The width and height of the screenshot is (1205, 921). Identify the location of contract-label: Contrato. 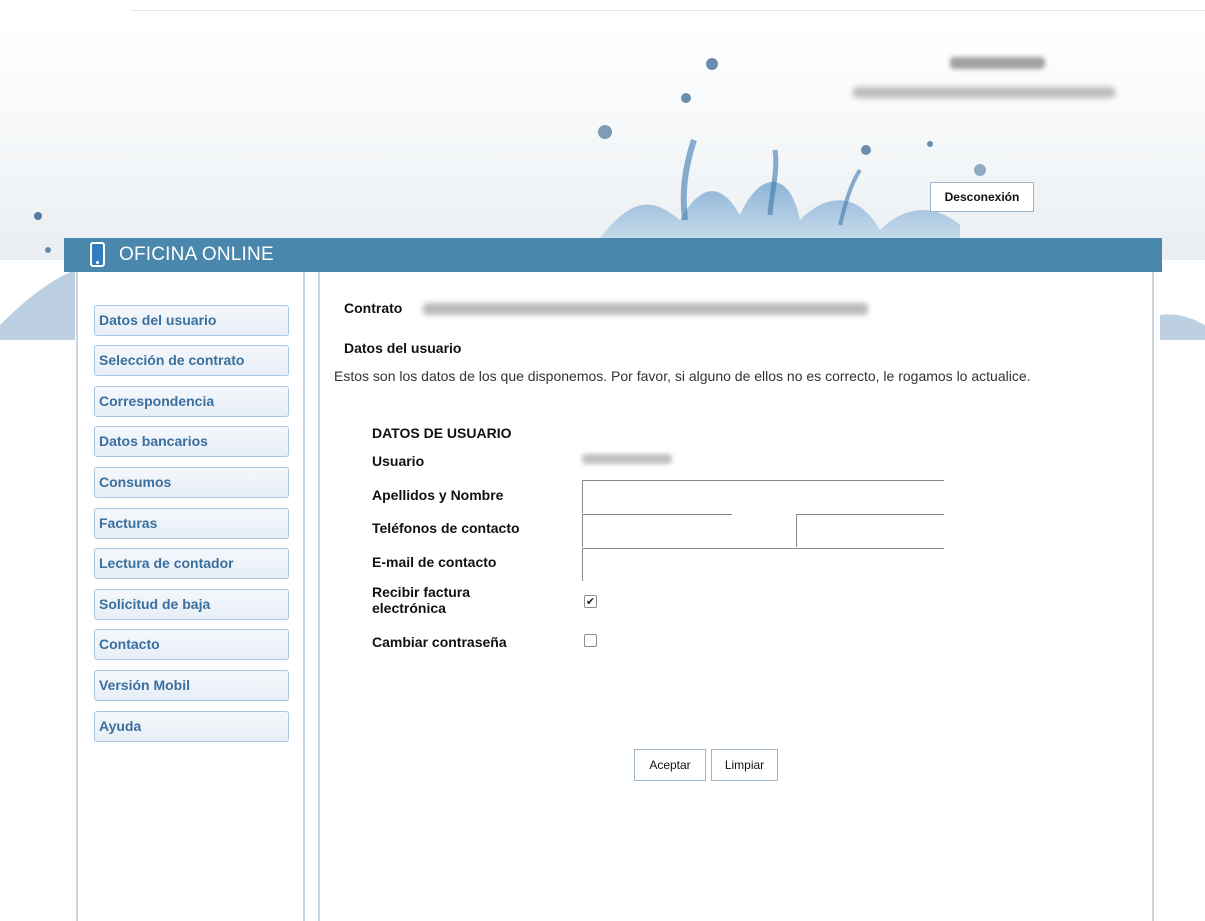
(373, 308).